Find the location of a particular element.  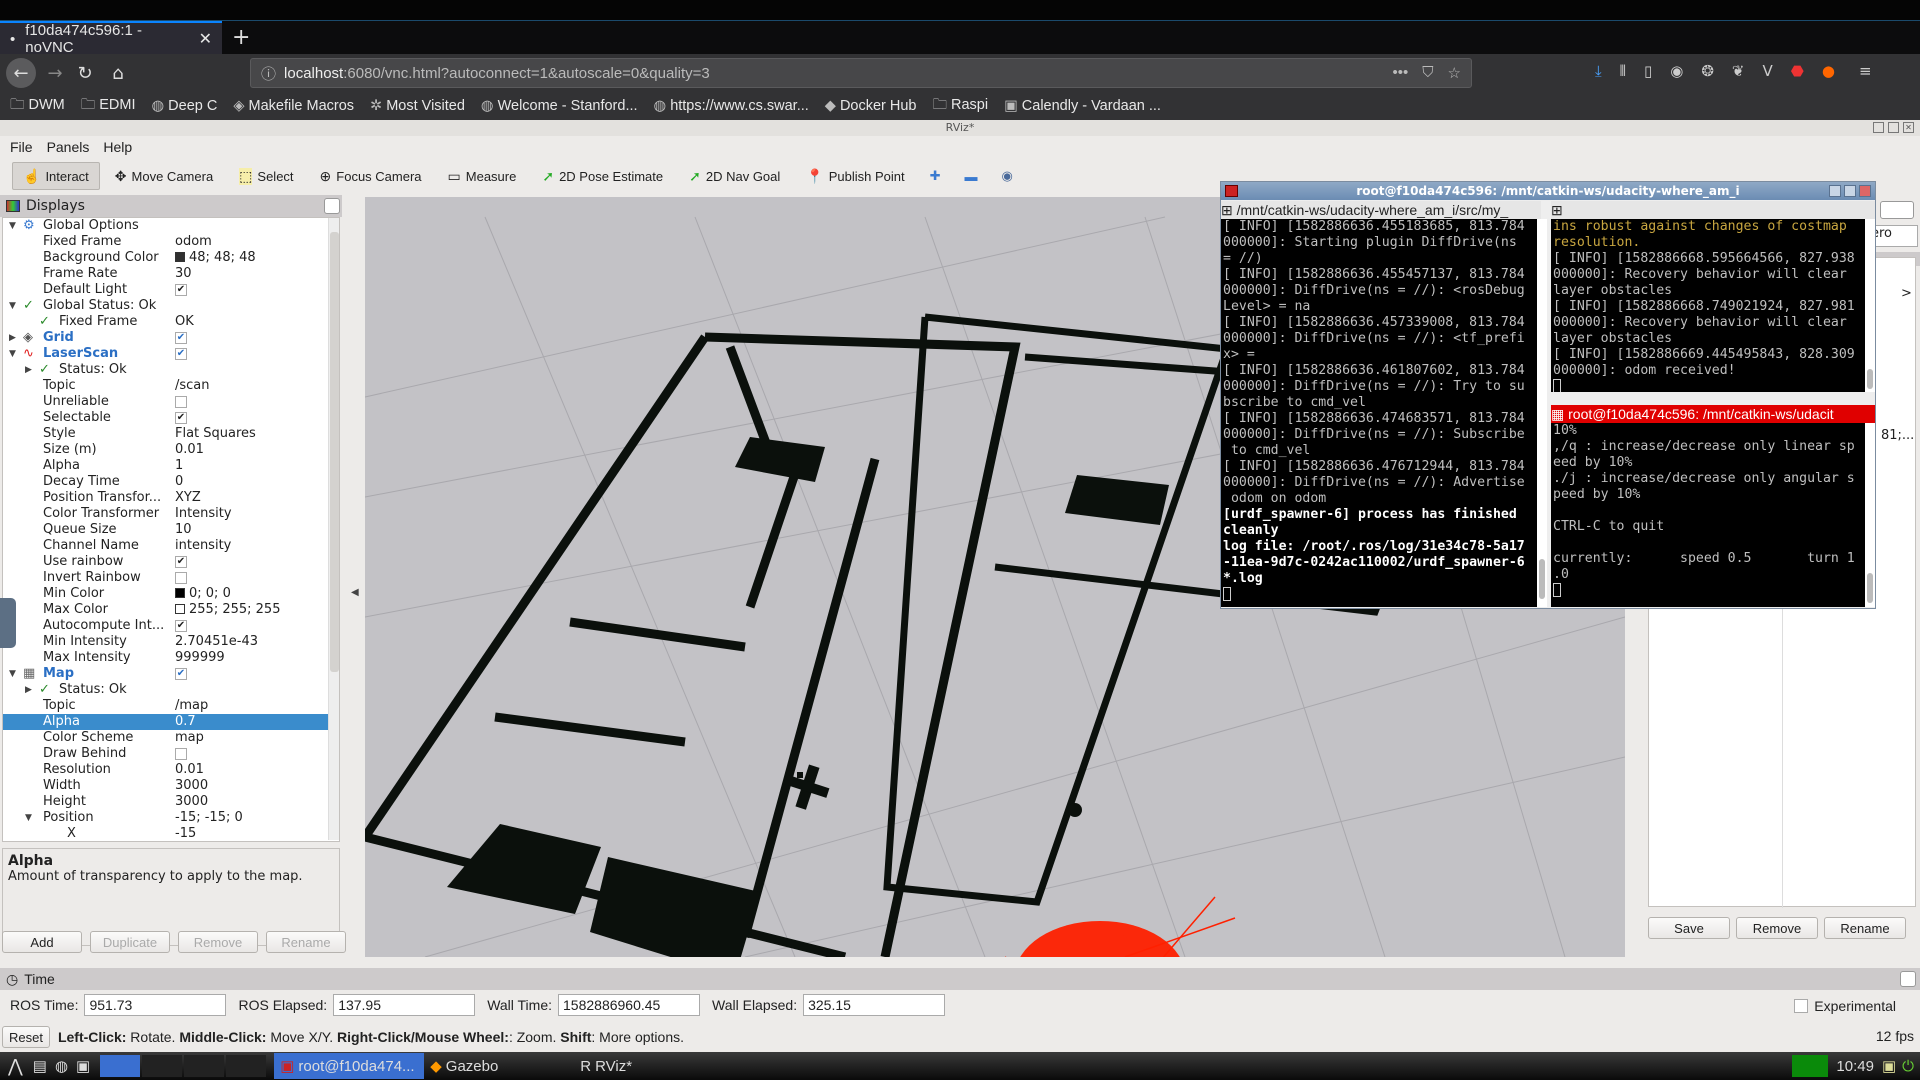

tree-row: Min Intensity 2.70451e-43 is located at coordinates (171, 642).